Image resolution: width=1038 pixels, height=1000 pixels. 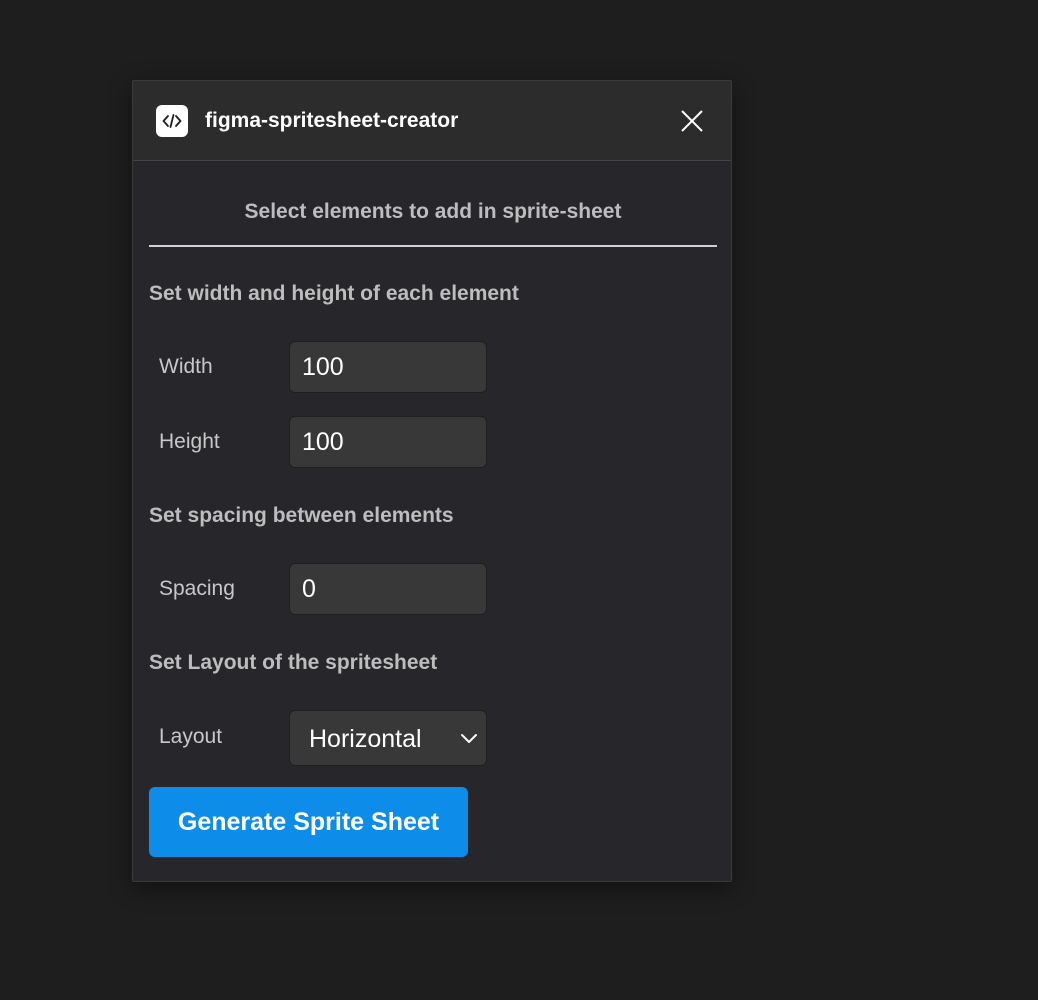 What do you see at coordinates (433, 246) in the screenshot?
I see `divider` at bounding box center [433, 246].